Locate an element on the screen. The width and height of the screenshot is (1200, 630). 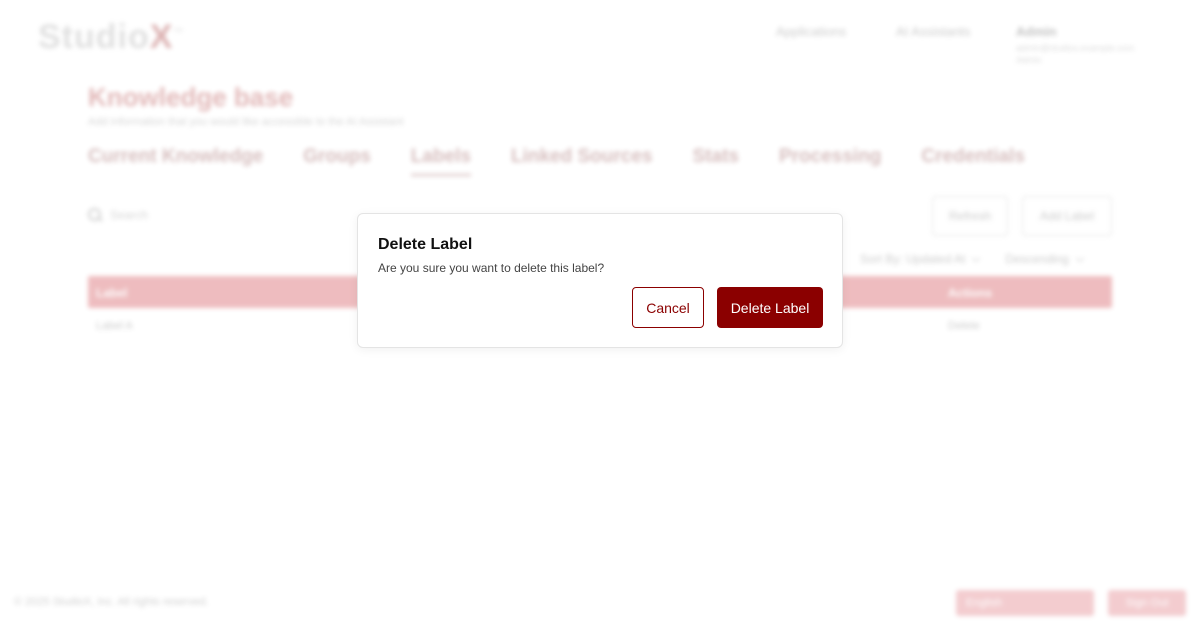
tab-groups: Groups is located at coordinates (337, 161).